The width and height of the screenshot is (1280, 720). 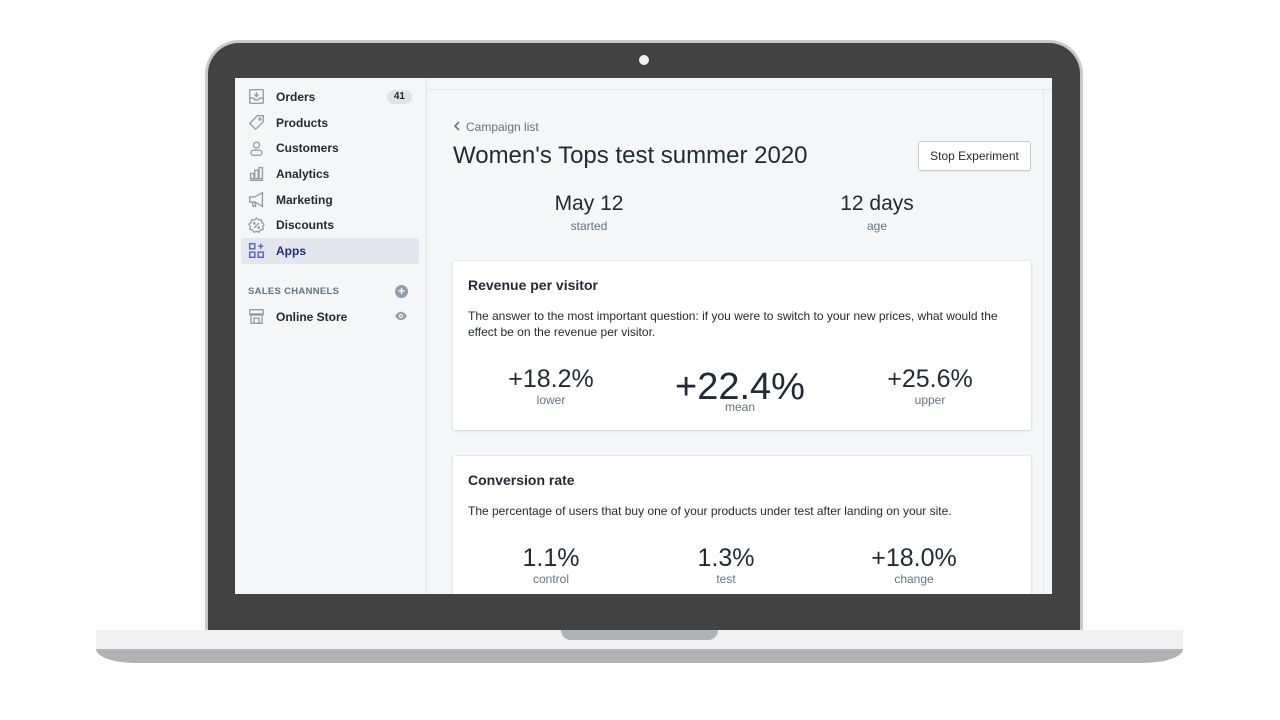 I want to click on metric-test: 1.3% test, so click(x=726, y=565).